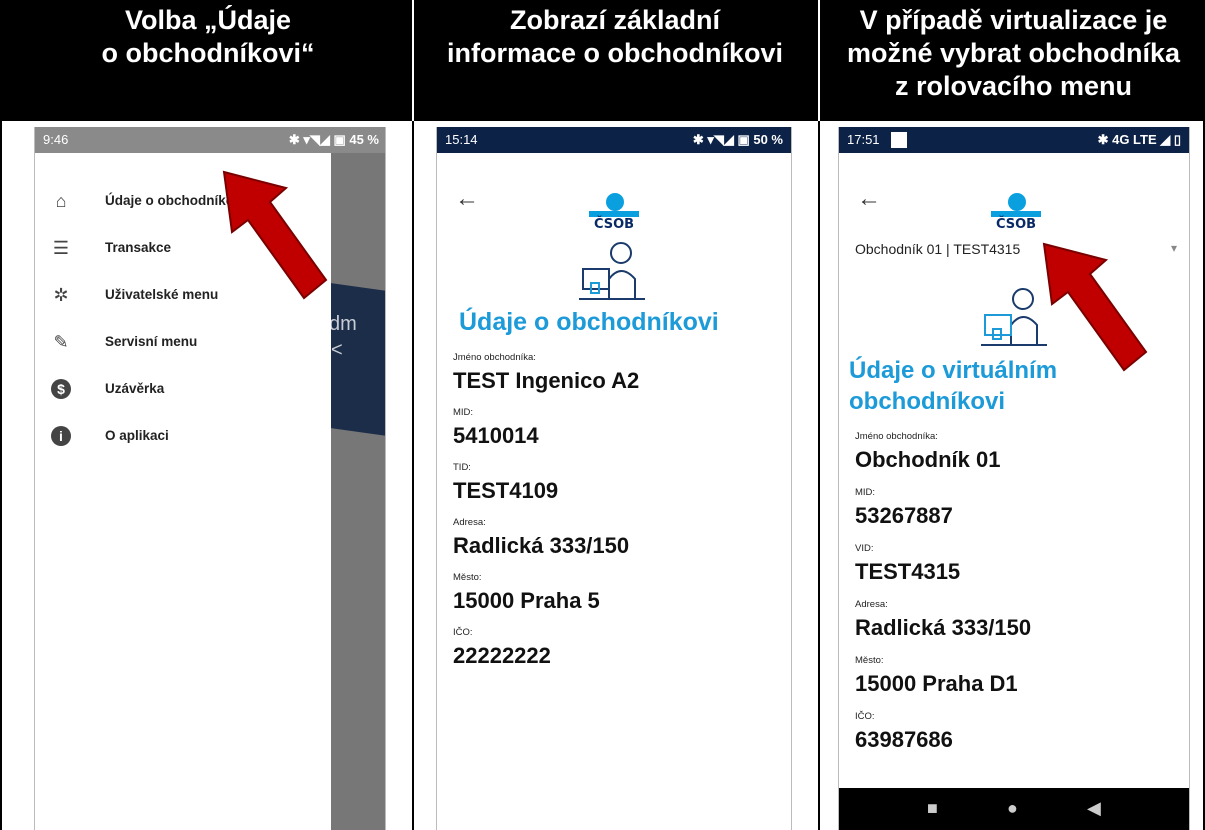  What do you see at coordinates (904, 515) in the screenshot?
I see `field-value: 53267887` at bounding box center [904, 515].